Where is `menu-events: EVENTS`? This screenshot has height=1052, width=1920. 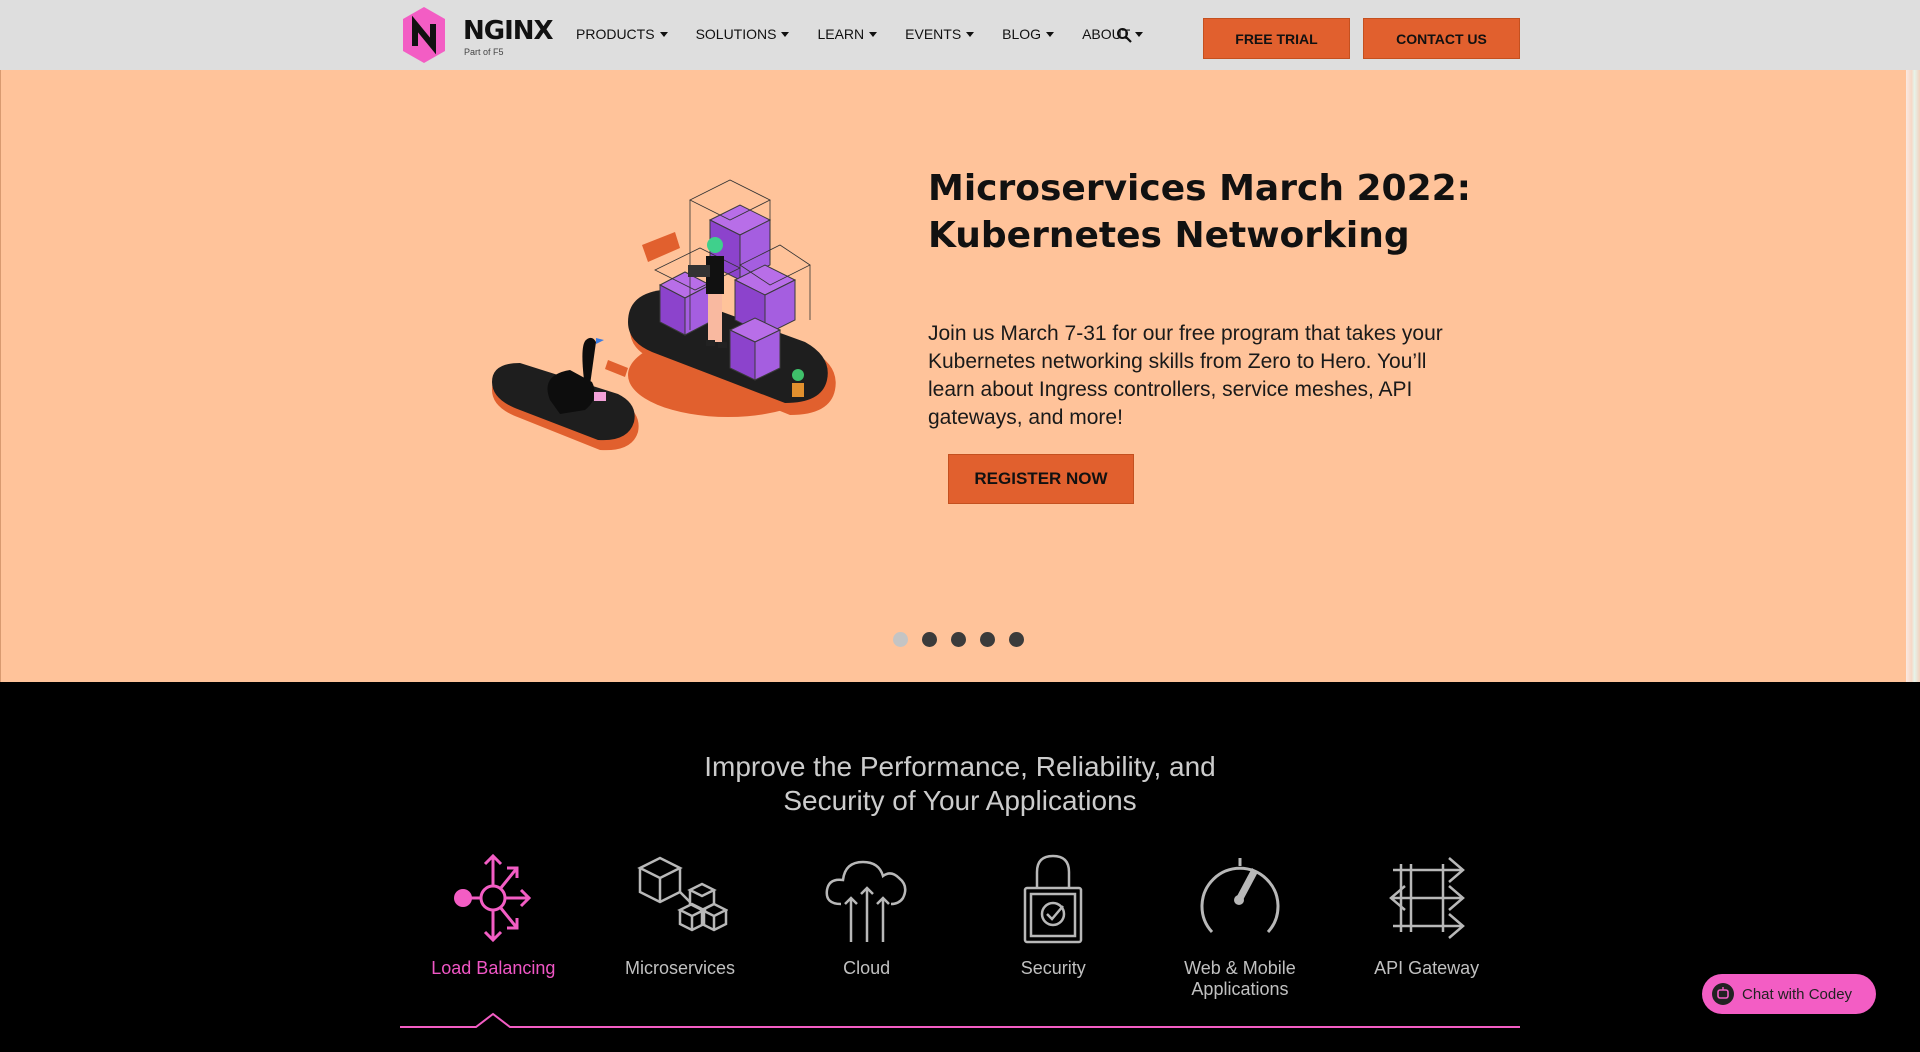
menu-events: EVENTS is located at coordinates (940, 34).